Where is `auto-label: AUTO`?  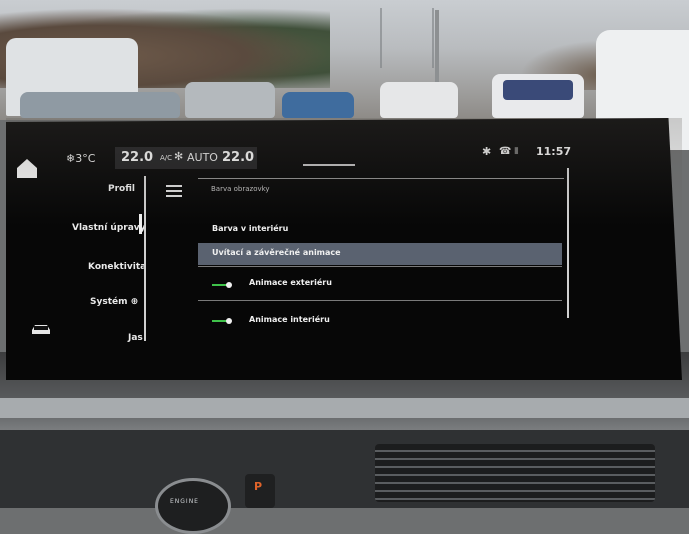
auto-label: AUTO is located at coordinates (202, 157).